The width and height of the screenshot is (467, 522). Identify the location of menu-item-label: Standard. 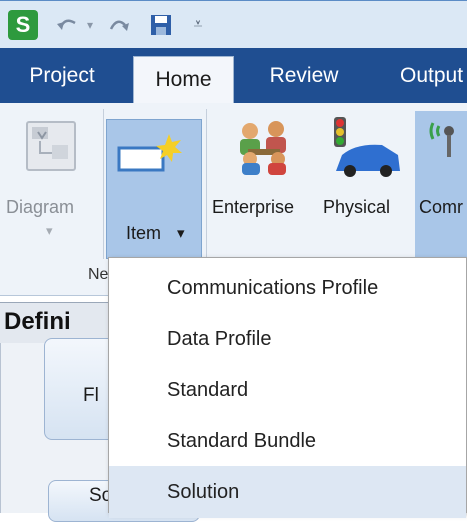
(208, 389).